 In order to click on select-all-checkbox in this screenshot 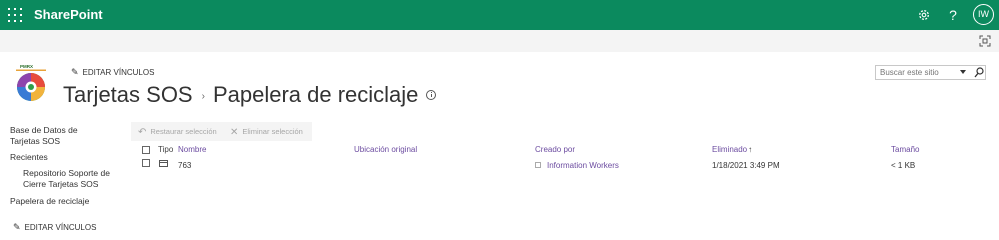, I will do `click(146, 150)`.